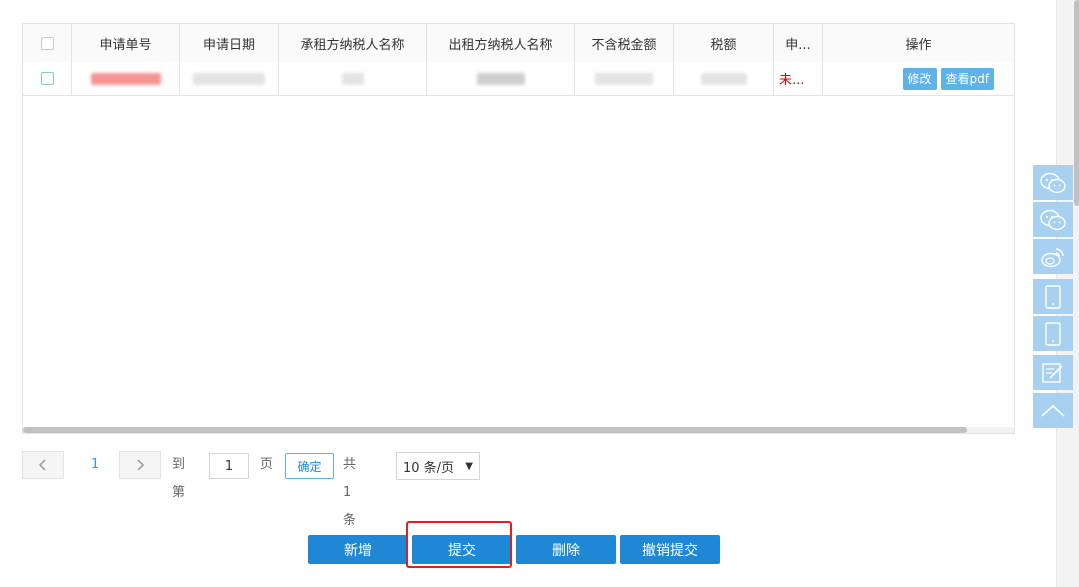 Image resolution: width=1079 pixels, height=587 pixels. I want to click on row-select-cell, so click(47, 78).